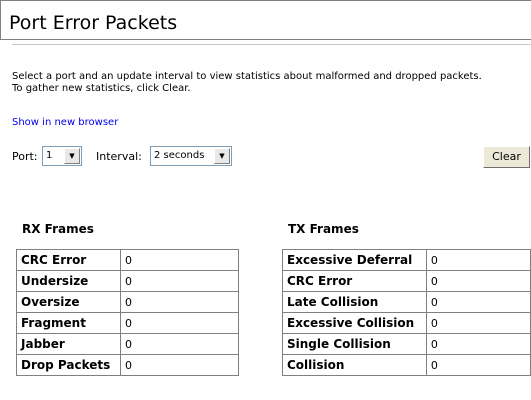 This screenshot has height=400, width=531. What do you see at coordinates (93, 23) in the screenshot?
I see `page-title: Port Error Packets` at bounding box center [93, 23].